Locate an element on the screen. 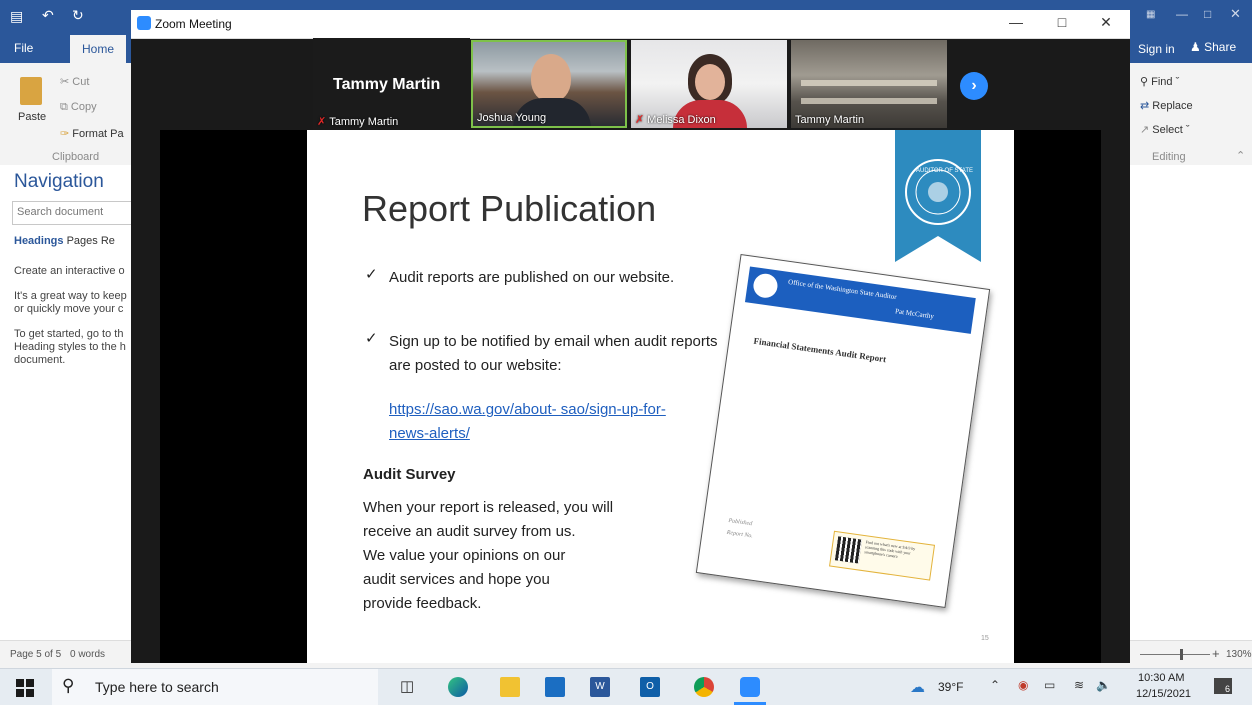 The width and height of the screenshot is (1252, 705). ribbon-options-icon: ▦ is located at coordinates (1150, 14).